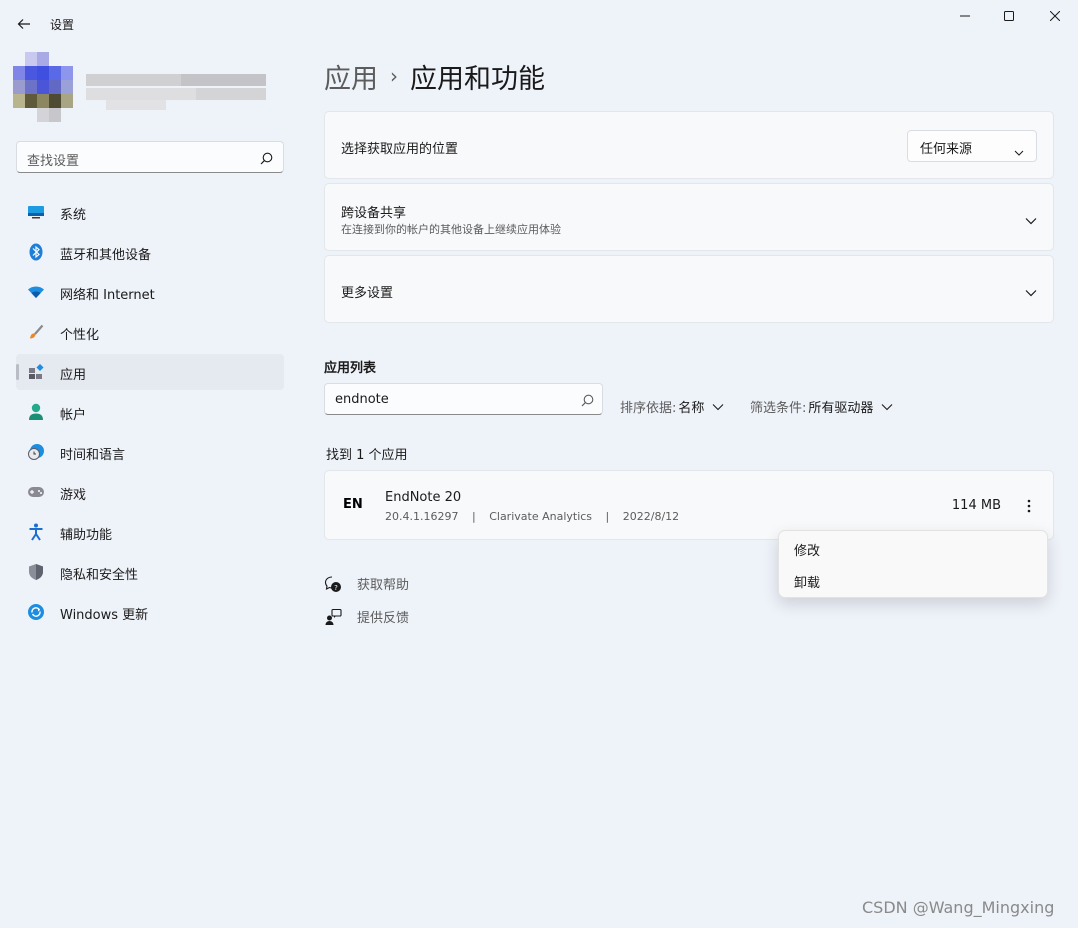 Image resolution: width=1078 pixels, height=928 pixels. Describe the element at coordinates (150, 492) in the screenshot. I see `sidebar-item-gaming: 游戏` at that location.